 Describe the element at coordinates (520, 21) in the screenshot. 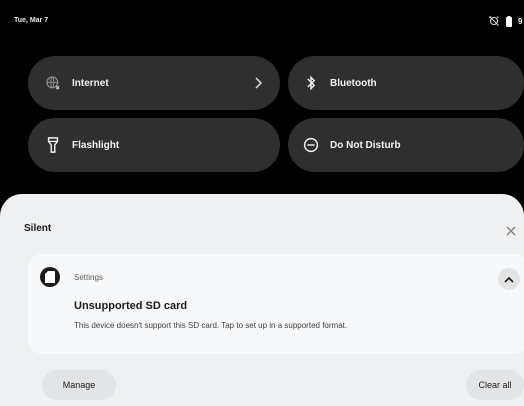

I see `battery-level: 9` at that location.